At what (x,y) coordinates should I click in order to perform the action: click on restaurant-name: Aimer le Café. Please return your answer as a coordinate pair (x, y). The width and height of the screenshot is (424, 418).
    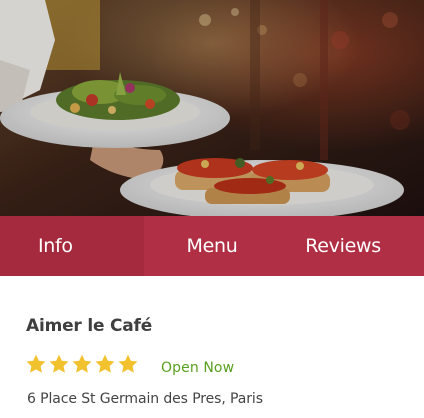
    Looking at the image, I should click on (89, 326).